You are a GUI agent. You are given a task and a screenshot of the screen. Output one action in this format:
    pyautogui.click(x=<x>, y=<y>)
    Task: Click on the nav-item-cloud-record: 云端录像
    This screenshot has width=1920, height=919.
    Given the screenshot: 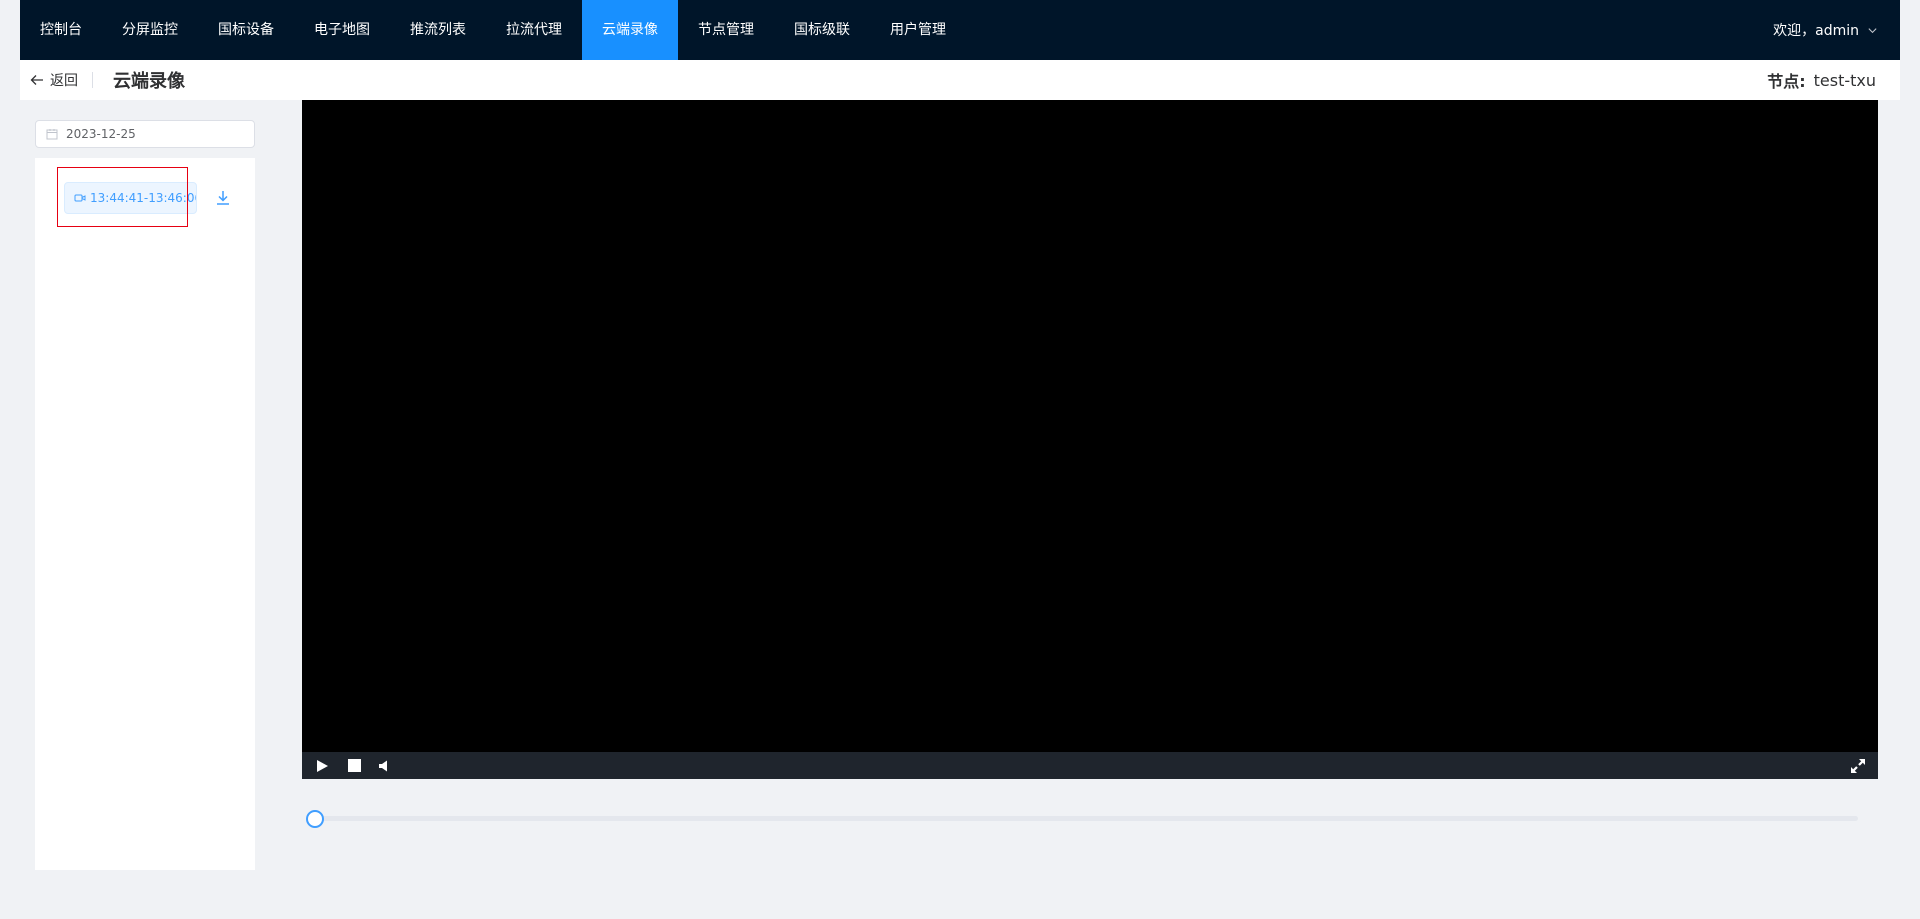 What is the action you would take?
    pyautogui.click(x=630, y=30)
    